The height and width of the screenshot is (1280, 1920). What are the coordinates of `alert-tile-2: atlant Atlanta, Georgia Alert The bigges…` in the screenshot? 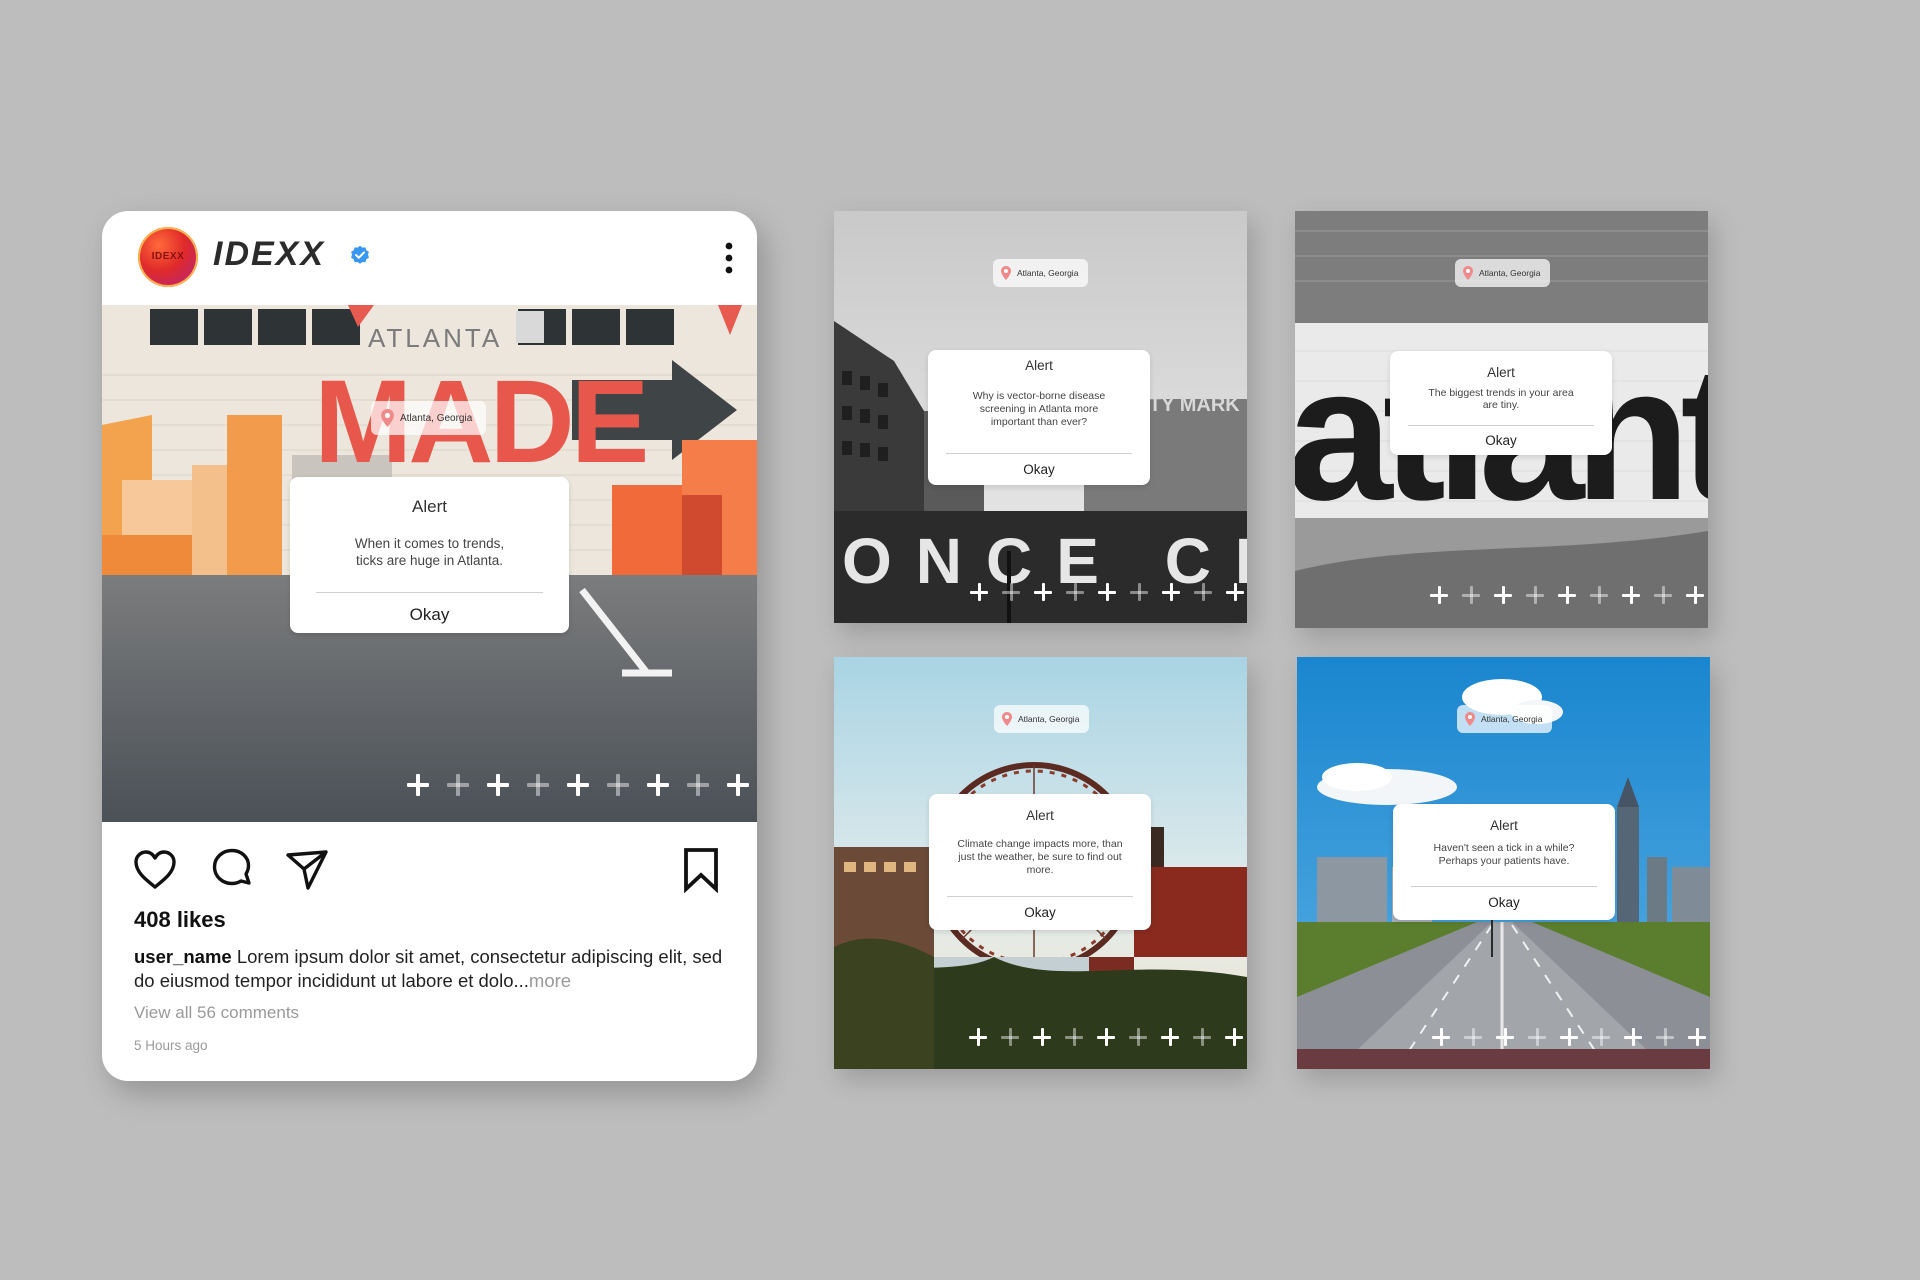 It's located at (1501, 419).